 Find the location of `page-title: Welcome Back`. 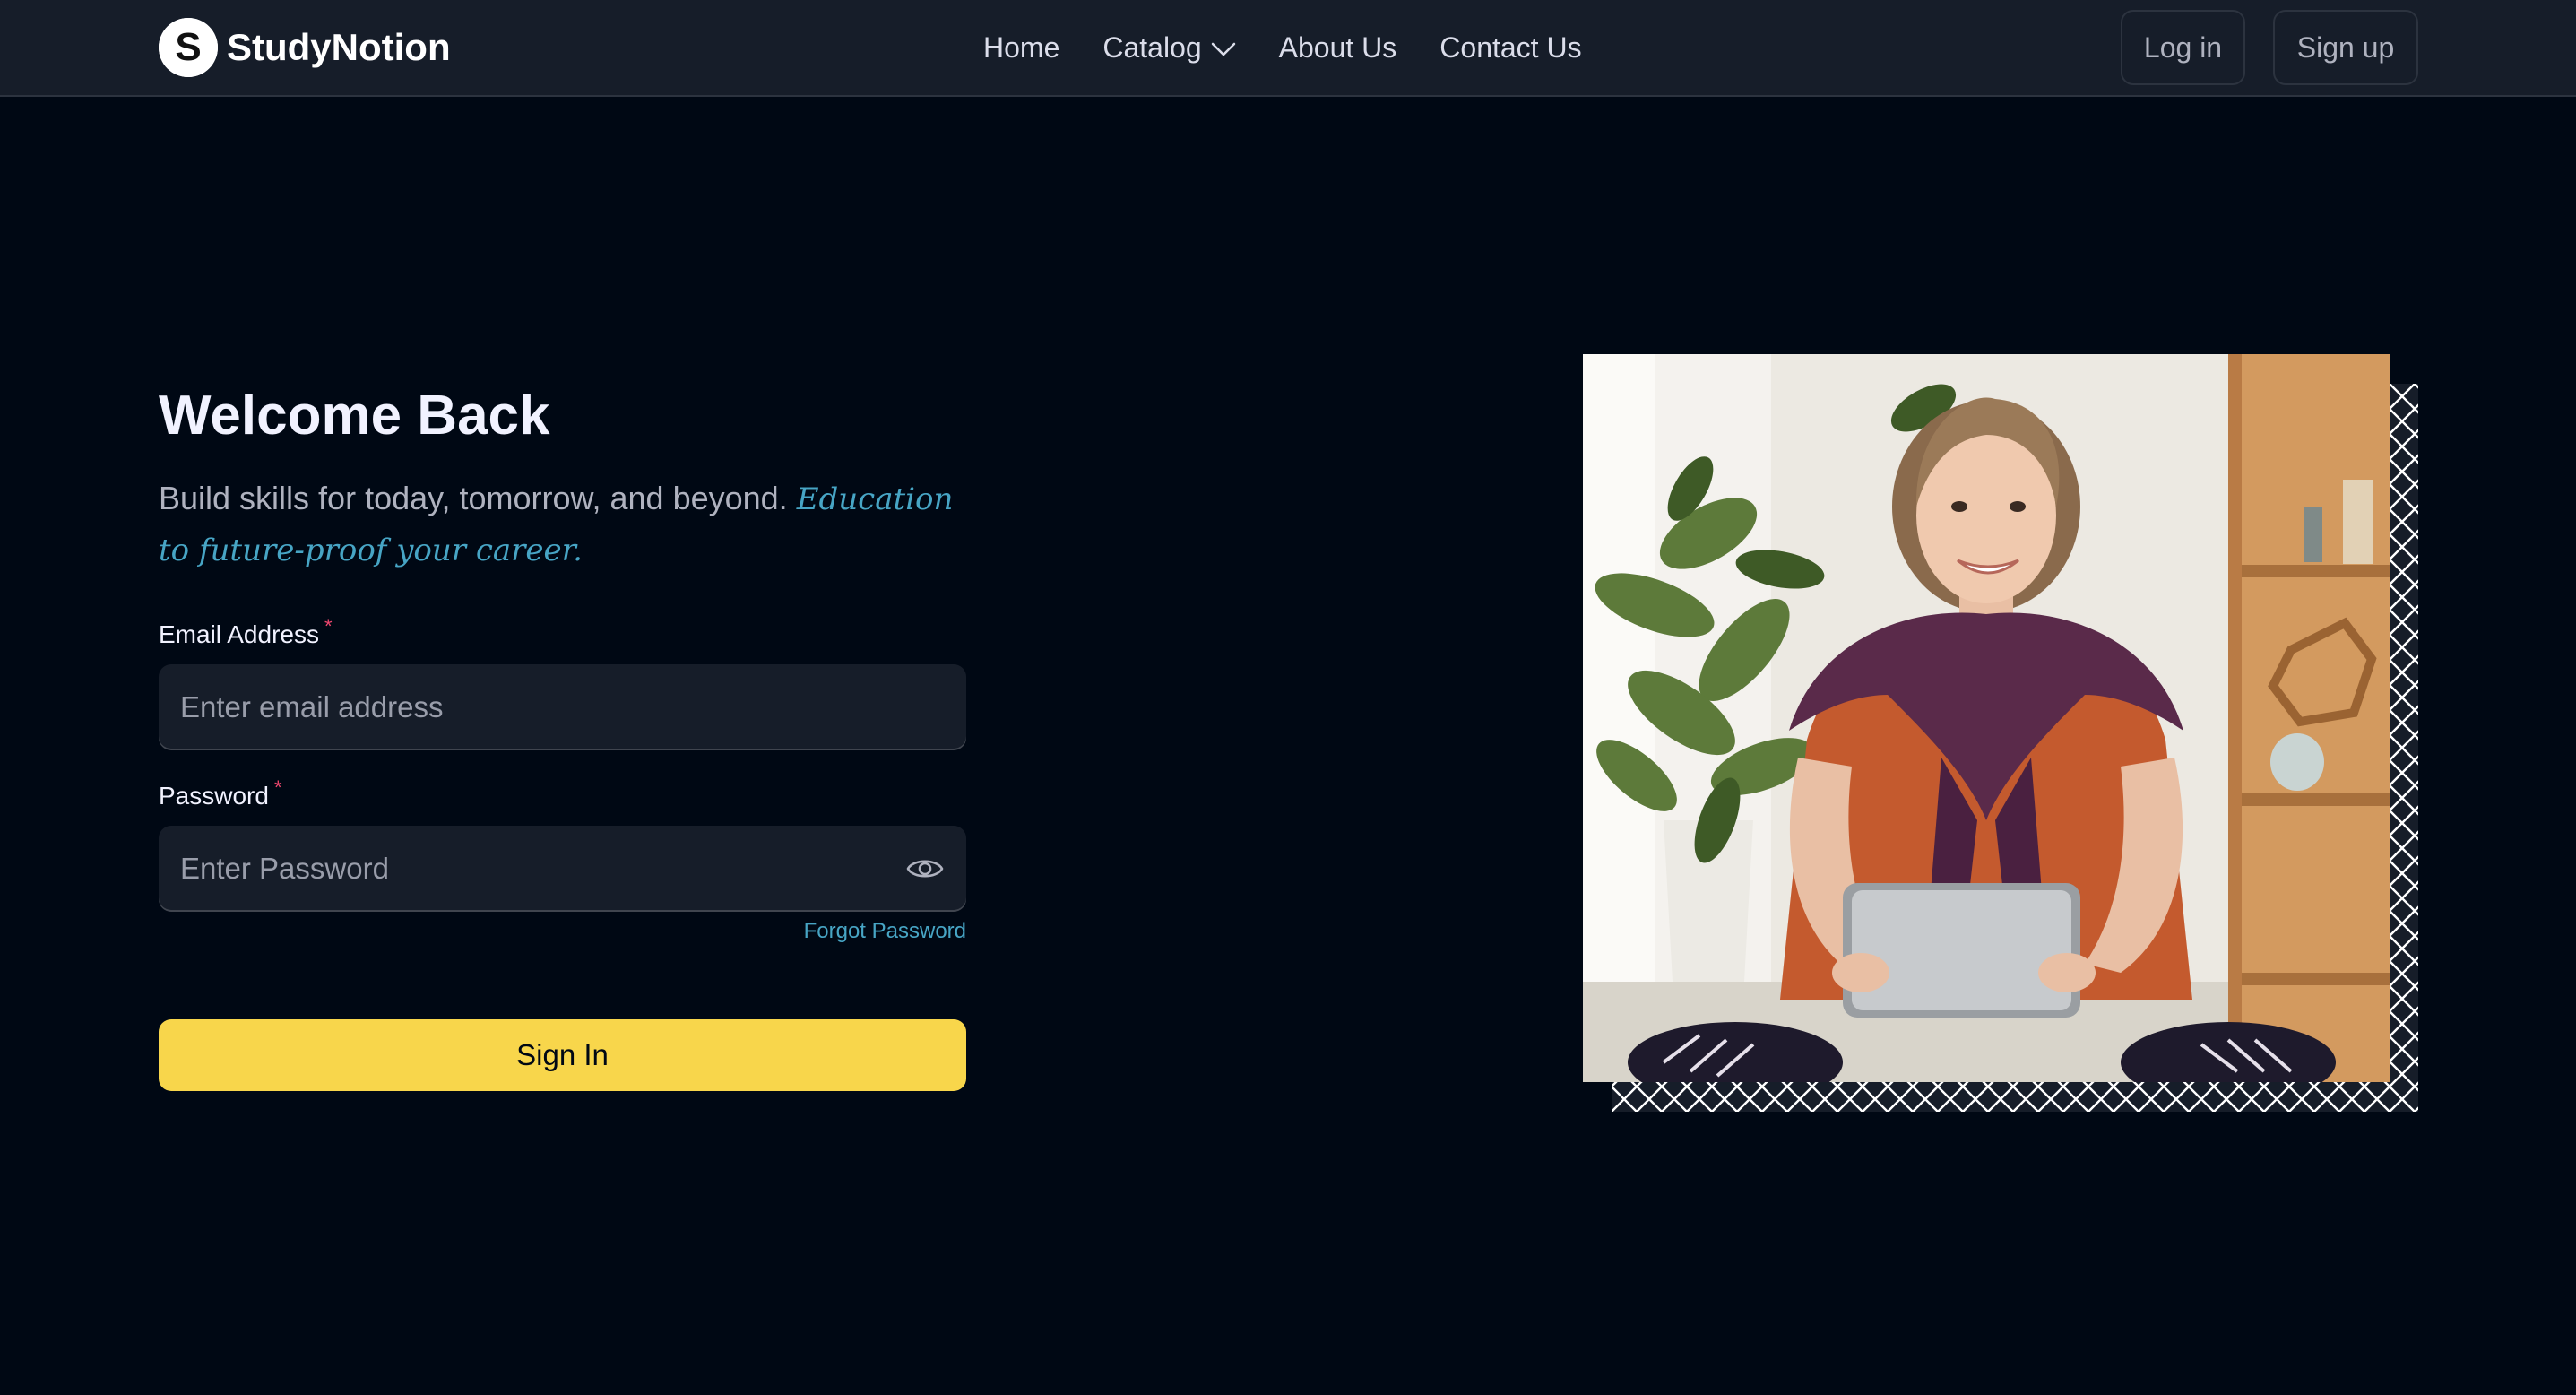

page-title: Welcome Back is located at coordinates (354, 415).